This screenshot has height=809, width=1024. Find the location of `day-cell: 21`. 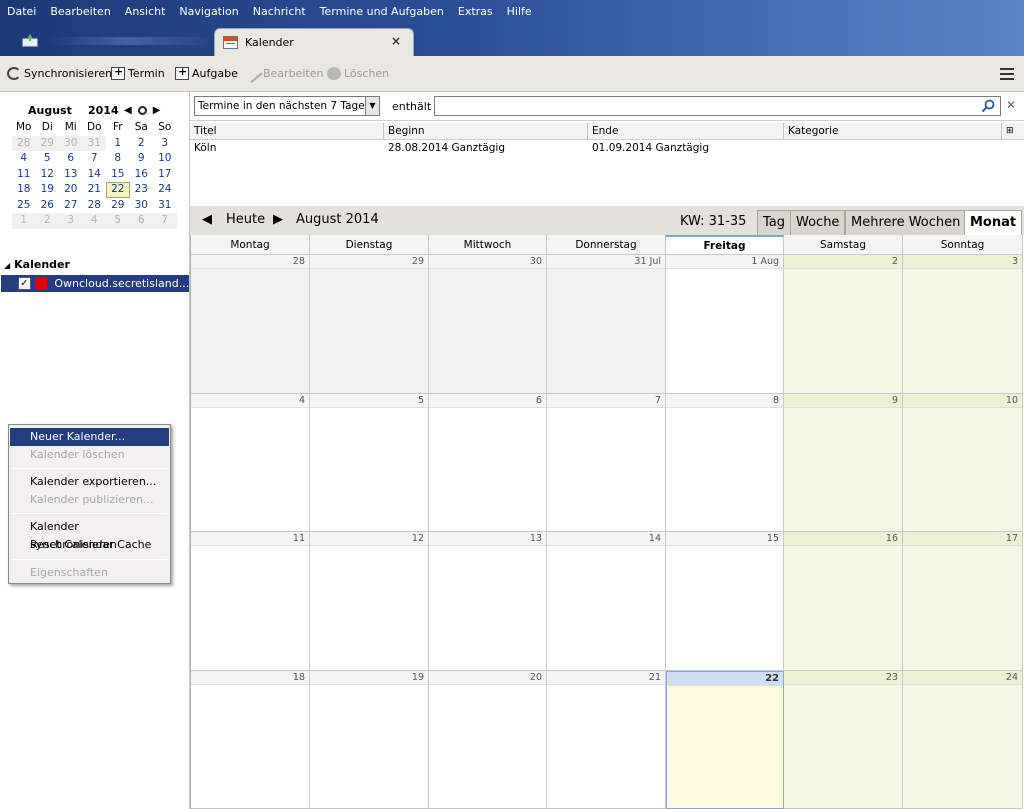

day-cell: 21 is located at coordinates (606, 739).